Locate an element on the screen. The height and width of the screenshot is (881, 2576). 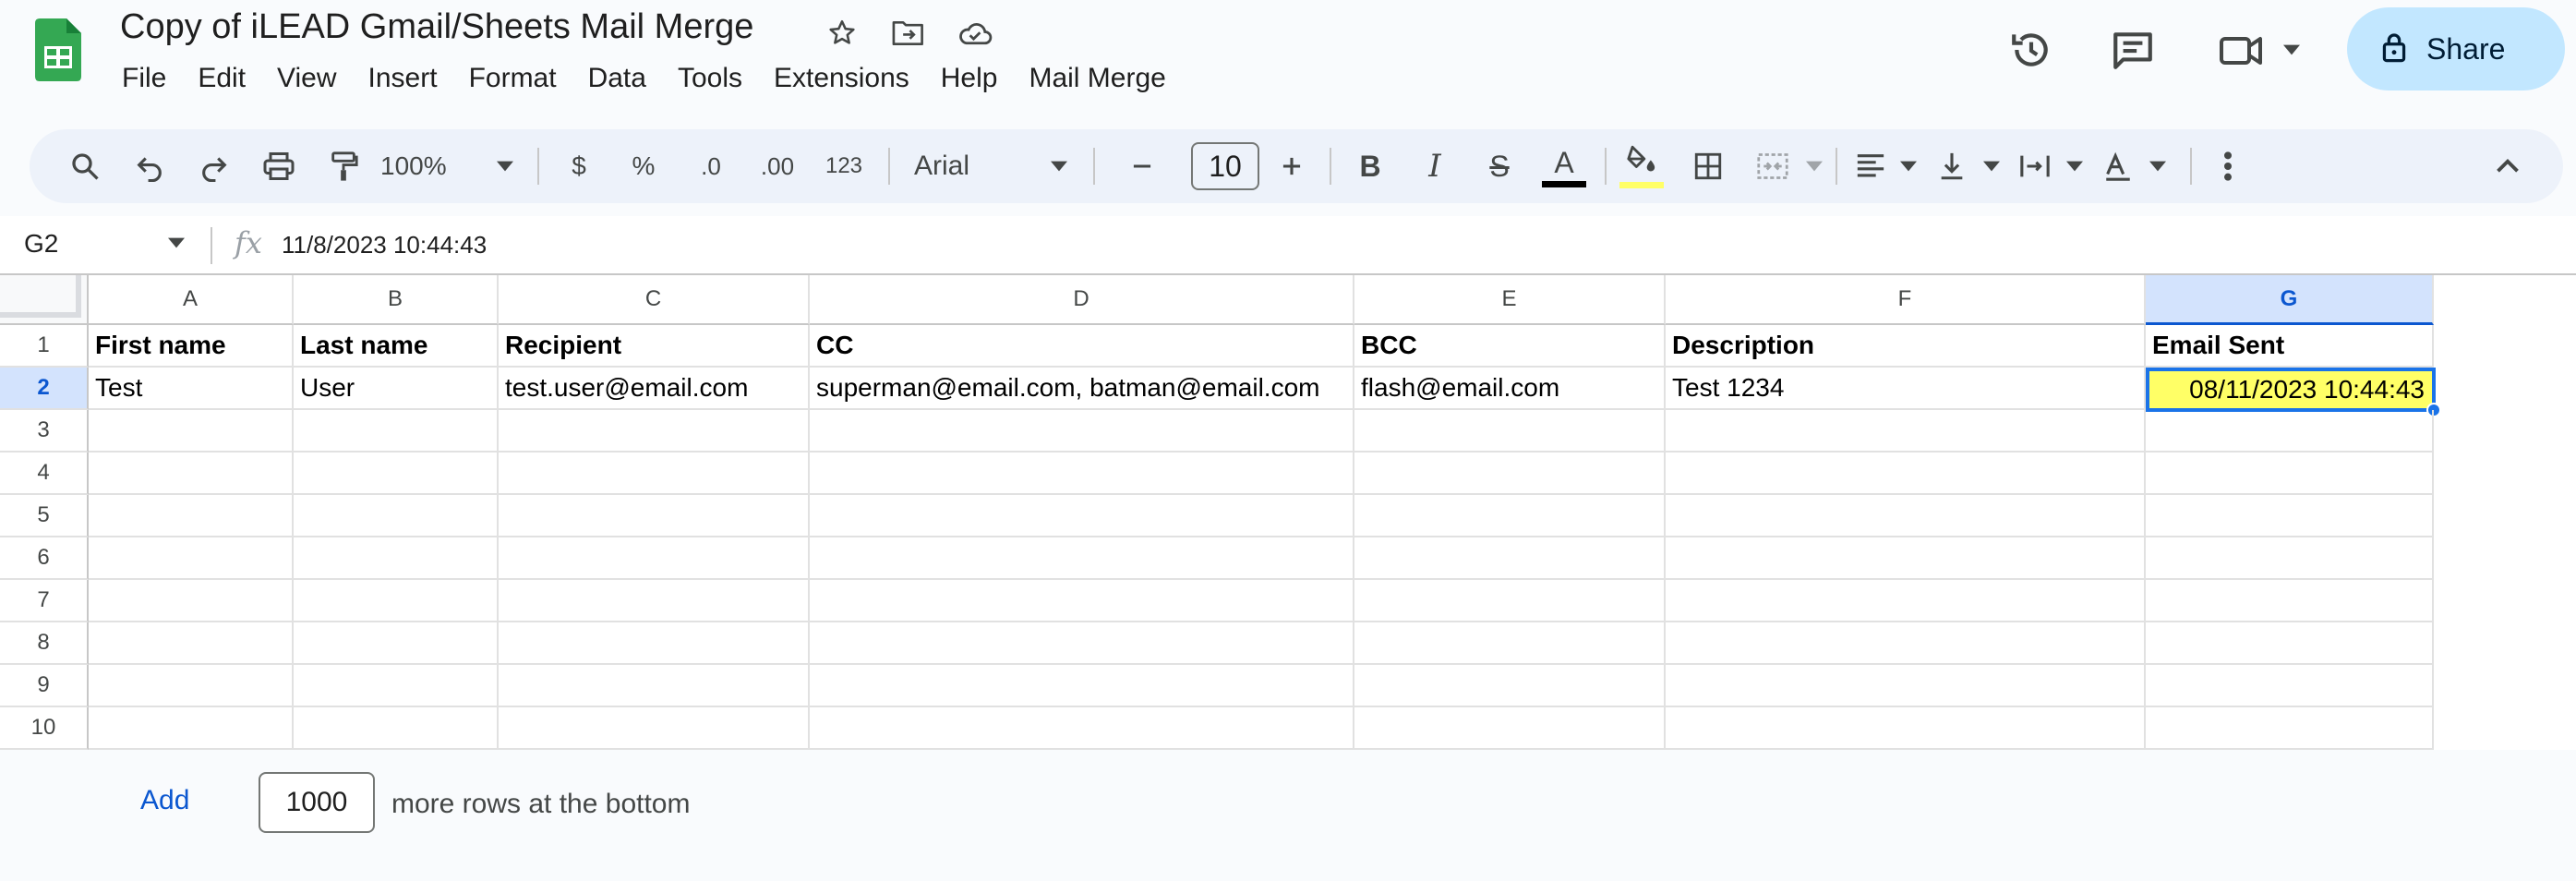
row-header-4: 4 is located at coordinates (44, 474).